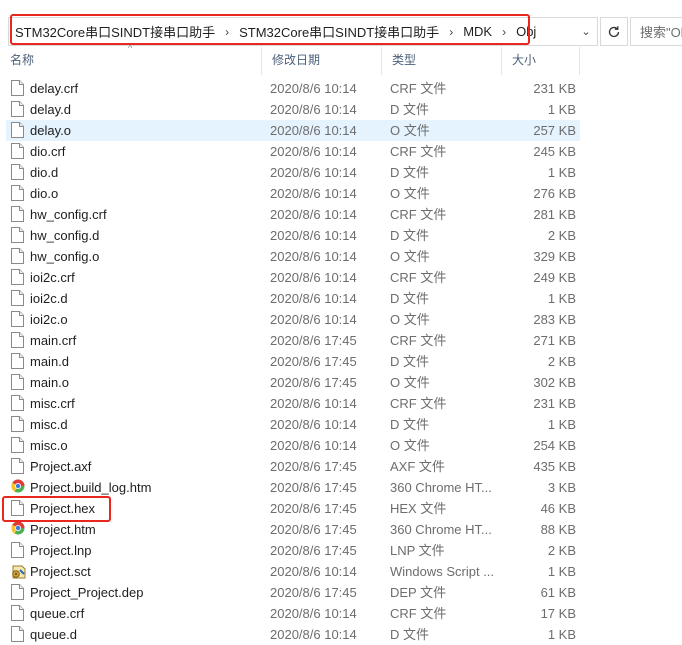 Image resolution: width=682 pixels, height=645 pixels. Describe the element at coordinates (541, 61) in the screenshot. I see `column-size: 大小` at that location.